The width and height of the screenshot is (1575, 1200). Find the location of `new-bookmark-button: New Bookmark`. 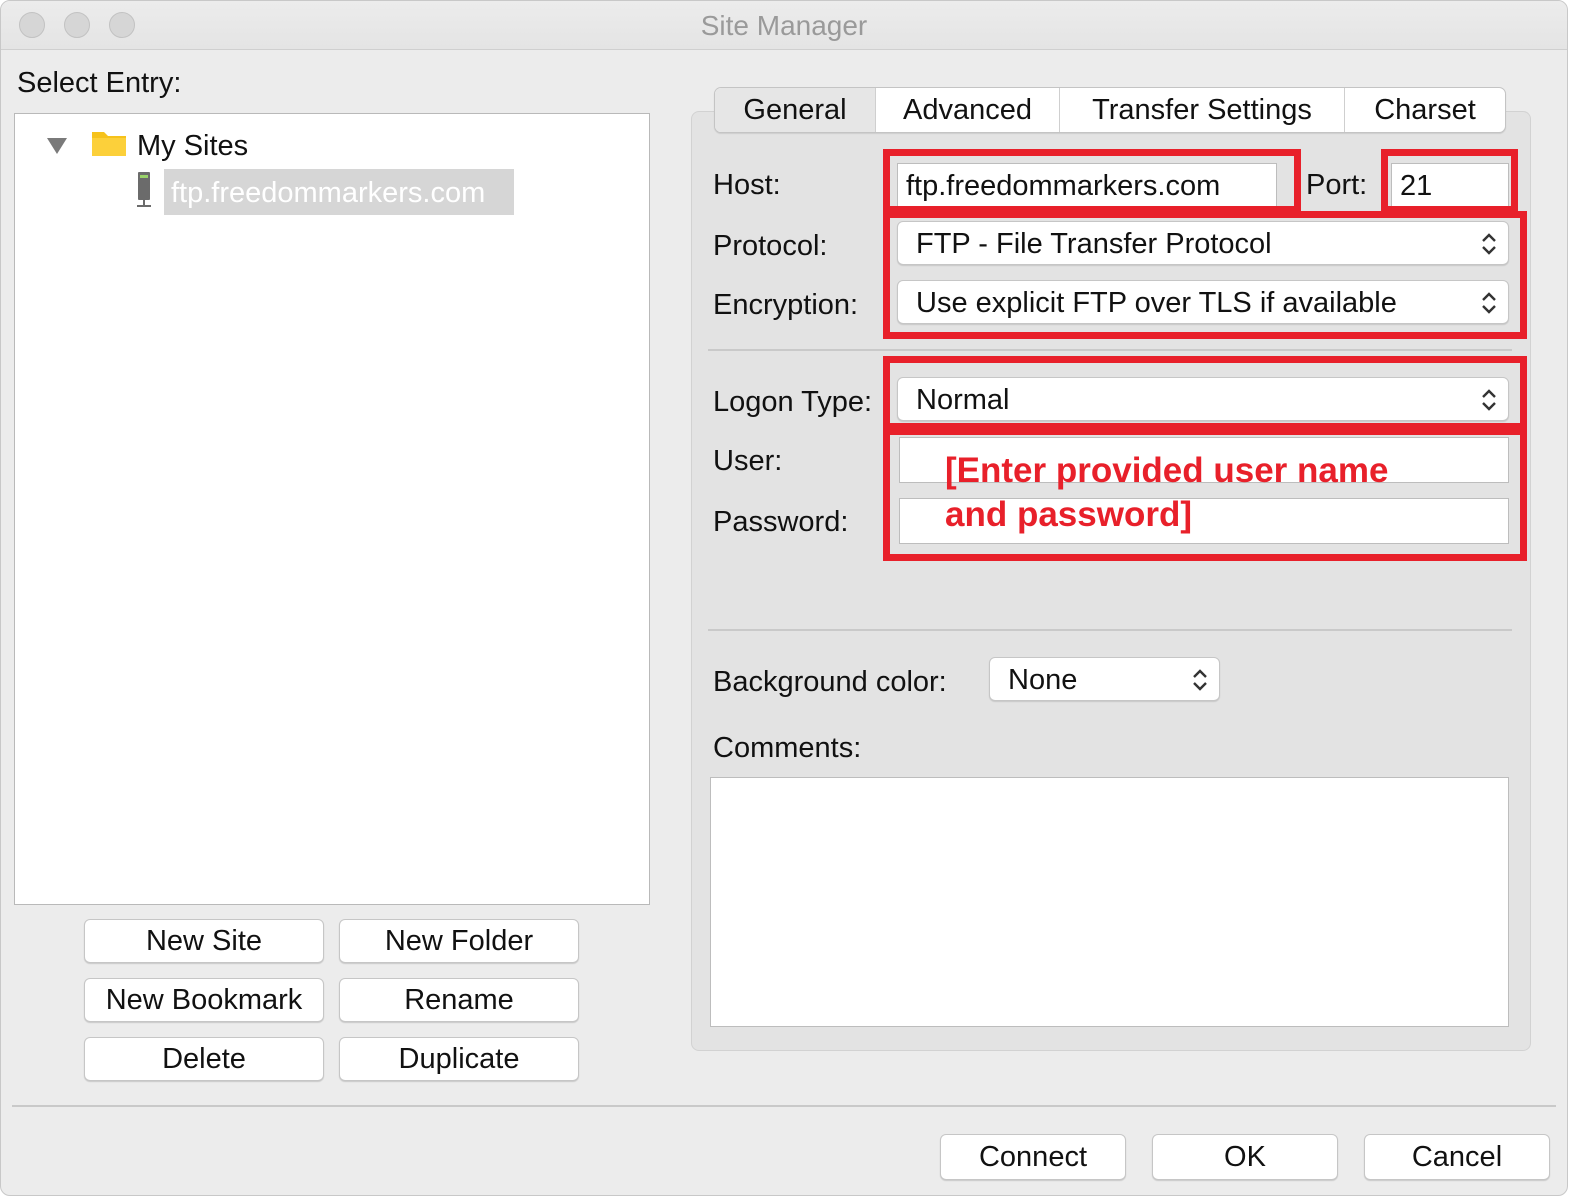

new-bookmark-button: New Bookmark is located at coordinates (204, 1000).